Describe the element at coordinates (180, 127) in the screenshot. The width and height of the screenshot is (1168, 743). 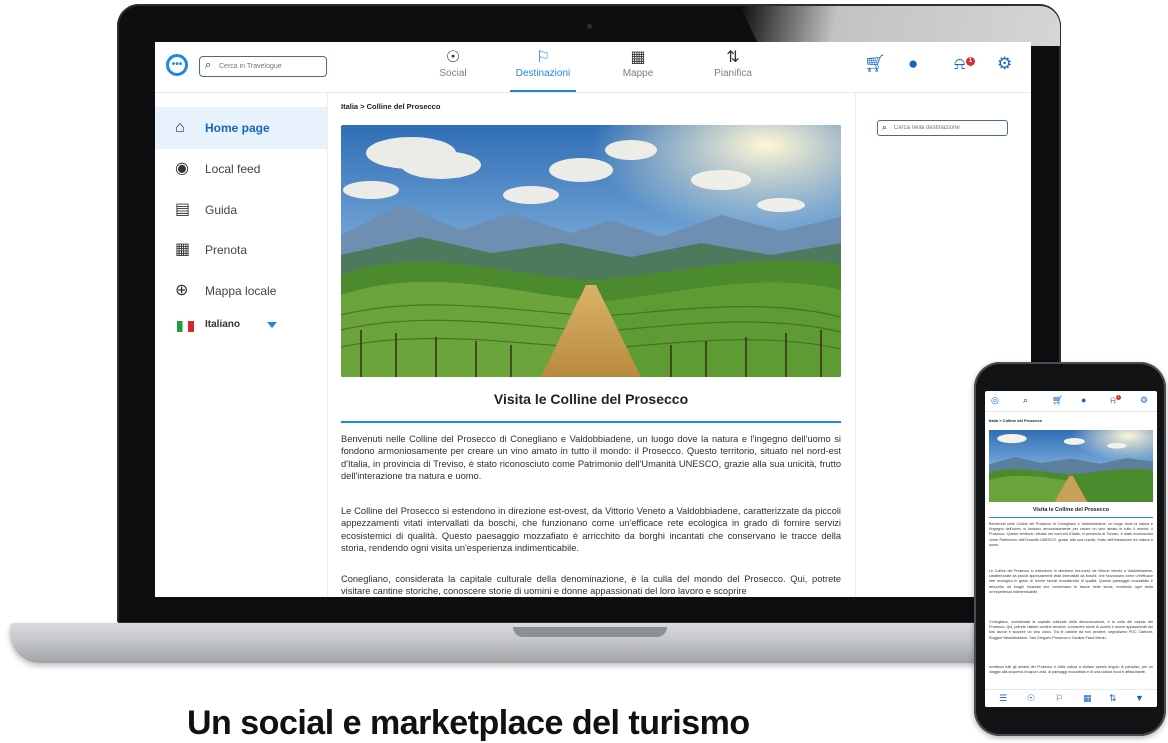
I see `home-icon: ⌂` at that location.